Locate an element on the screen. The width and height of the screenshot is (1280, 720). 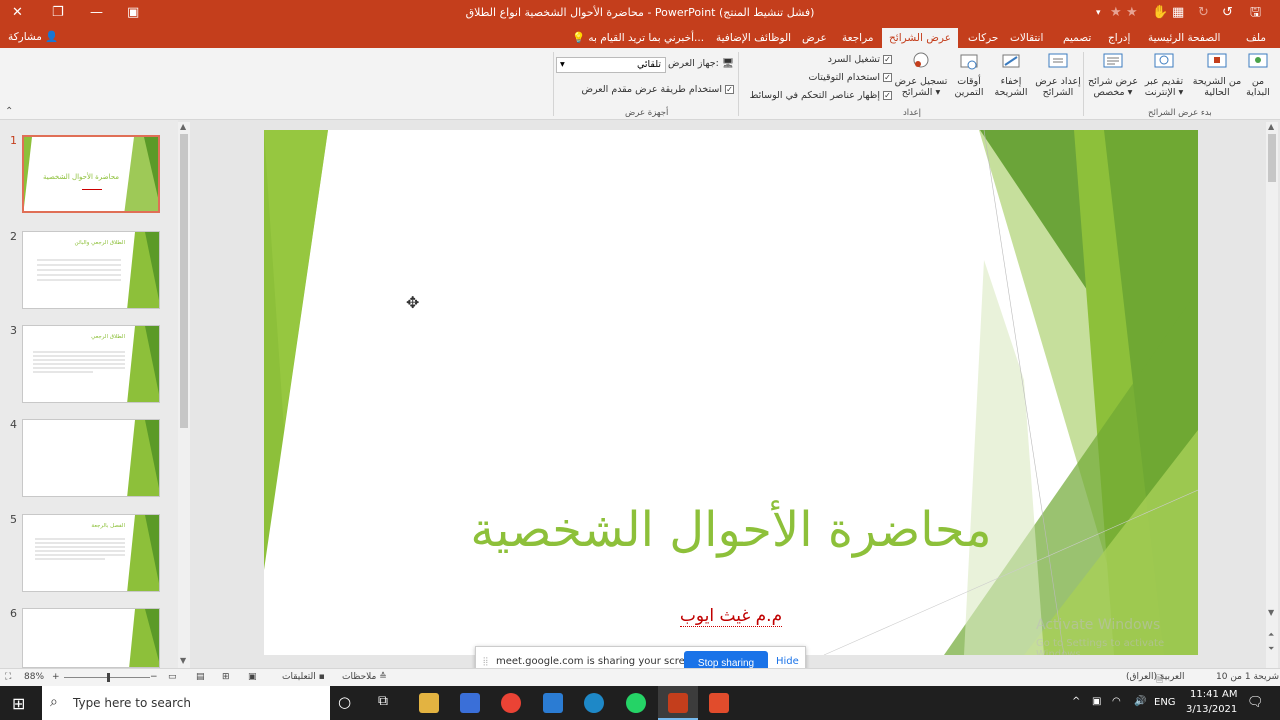
setup-slideshow-button: إعداد عرض الشرائح is located at coordinates (1058, 74).